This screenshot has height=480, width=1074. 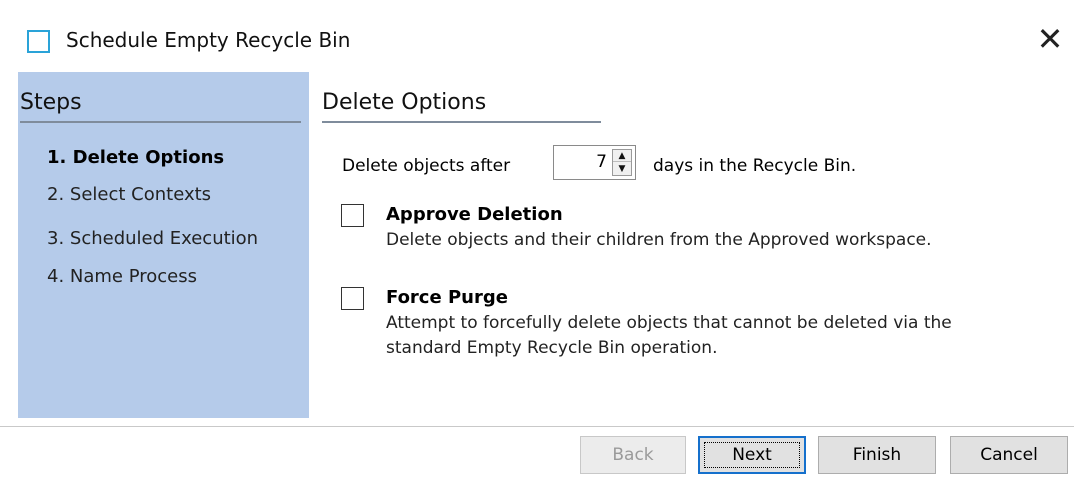 What do you see at coordinates (474, 214) in the screenshot?
I see `approve-deletion-title: Approve Deletion` at bounding box center [474, 214].